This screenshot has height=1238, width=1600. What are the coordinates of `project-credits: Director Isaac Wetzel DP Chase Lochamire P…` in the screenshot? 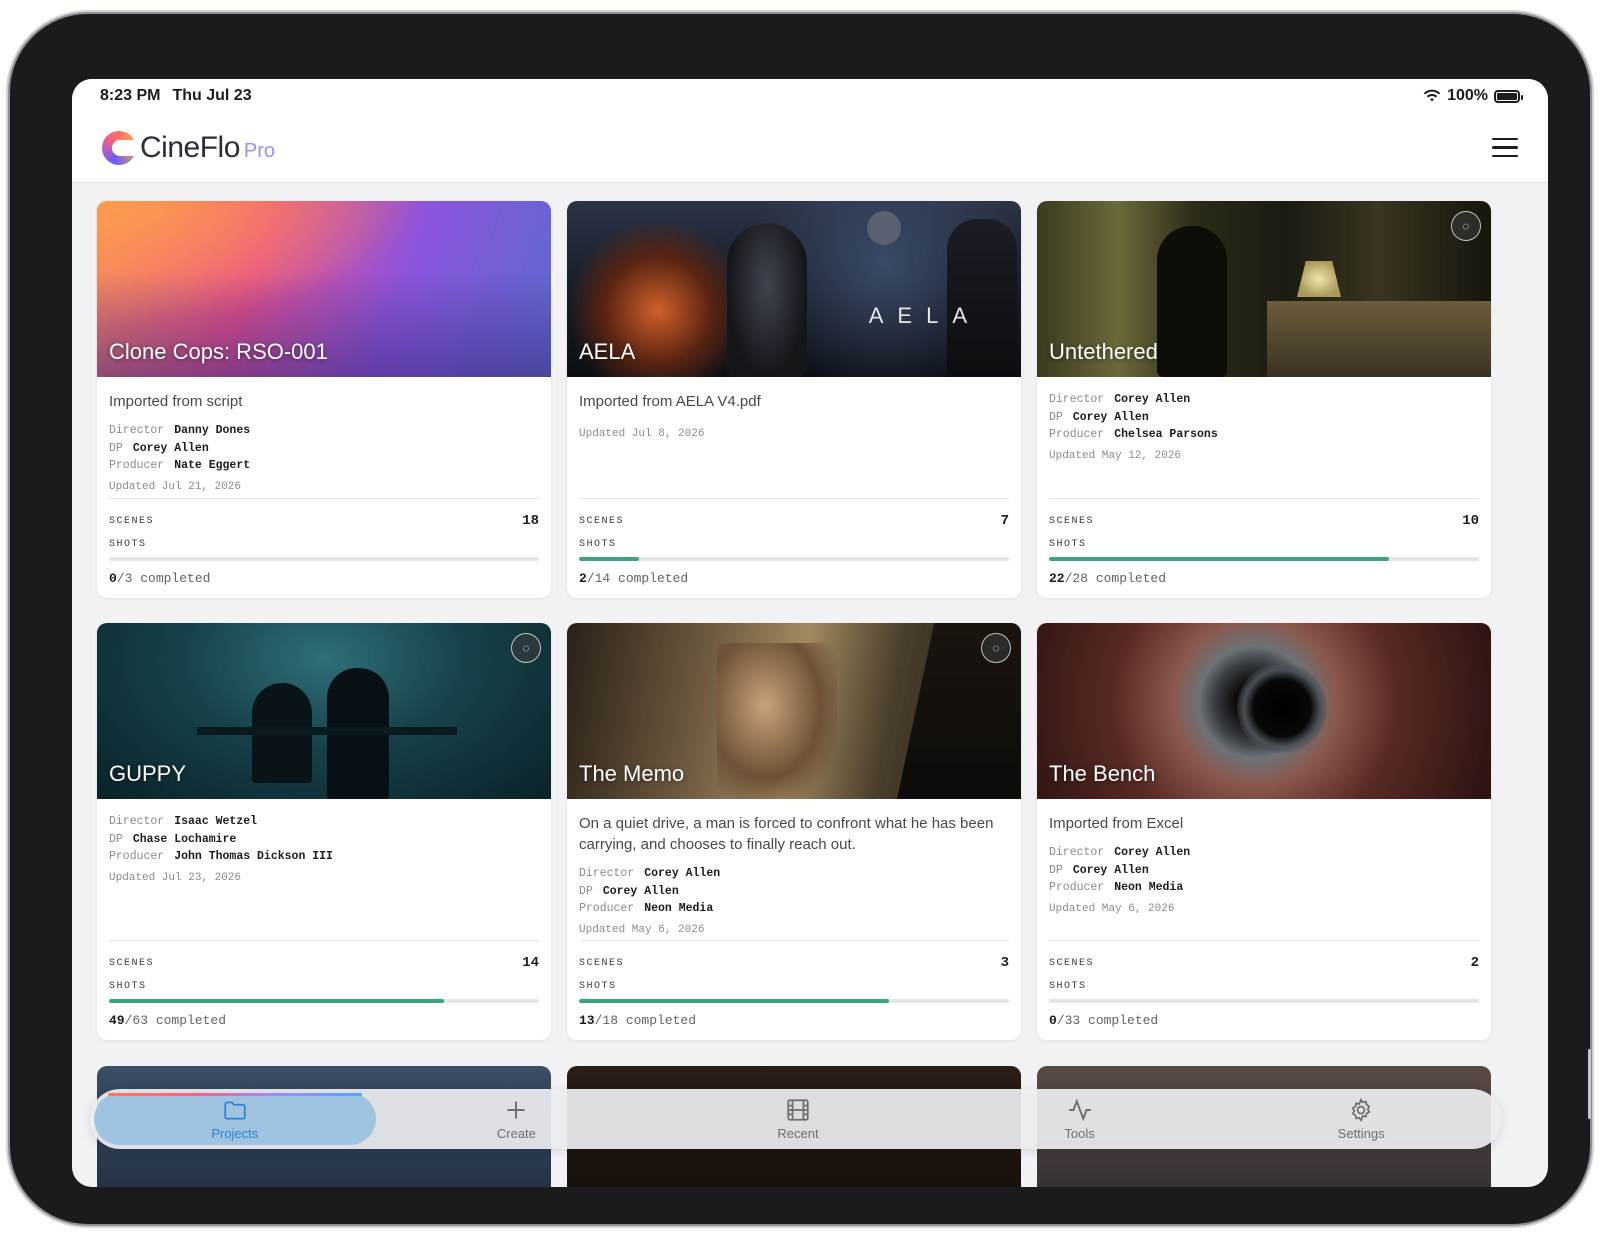 It's located at (324, 839).